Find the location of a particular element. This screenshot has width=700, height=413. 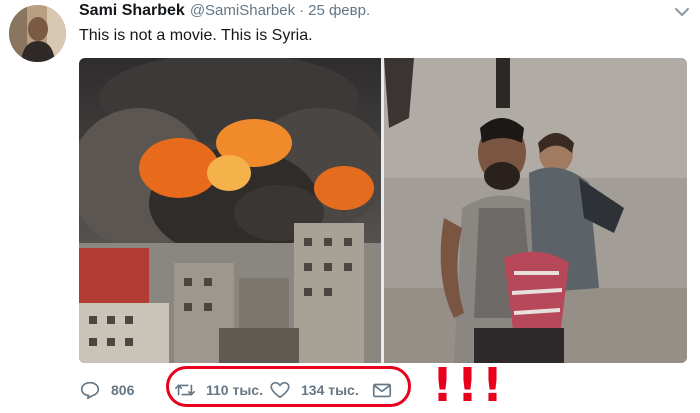

display-name: Sami Sharbek is located at coordinates (132, 11).